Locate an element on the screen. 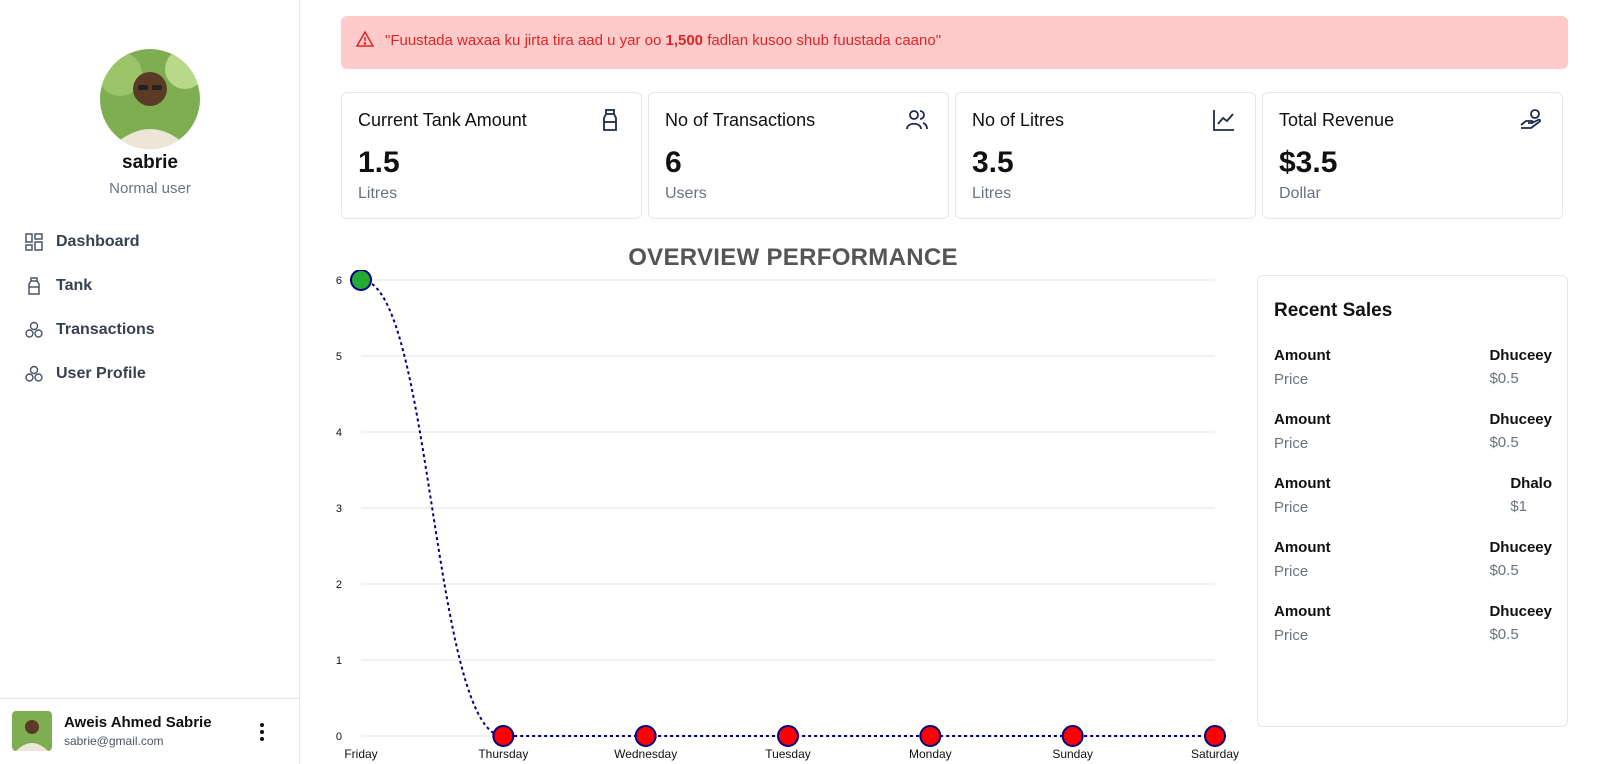 This screenshot has height=764, width=1600. sale-details: Dhalo $1 is located at coordinates (1531, 495).